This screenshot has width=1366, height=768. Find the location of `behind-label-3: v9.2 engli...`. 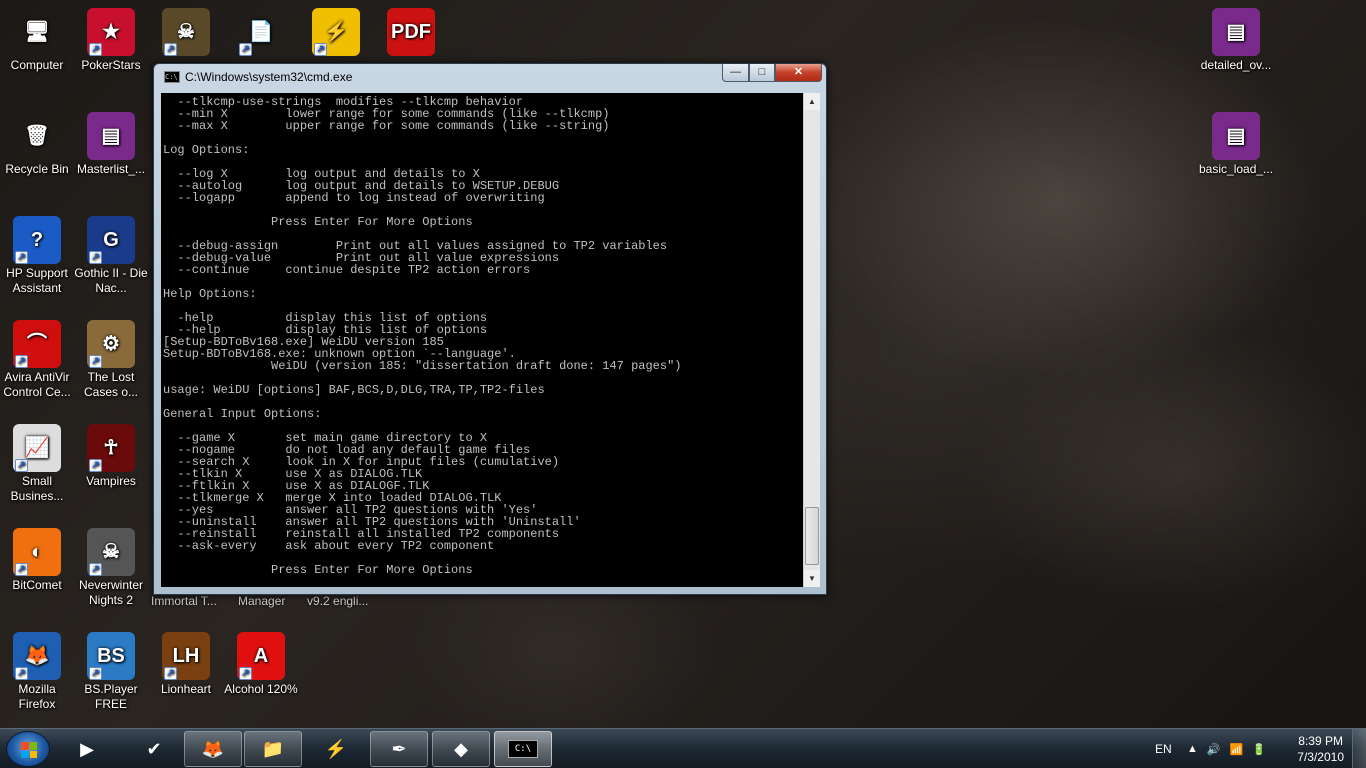

behind-label-3: v9.2 engli... is located at coordinates (338, 601).